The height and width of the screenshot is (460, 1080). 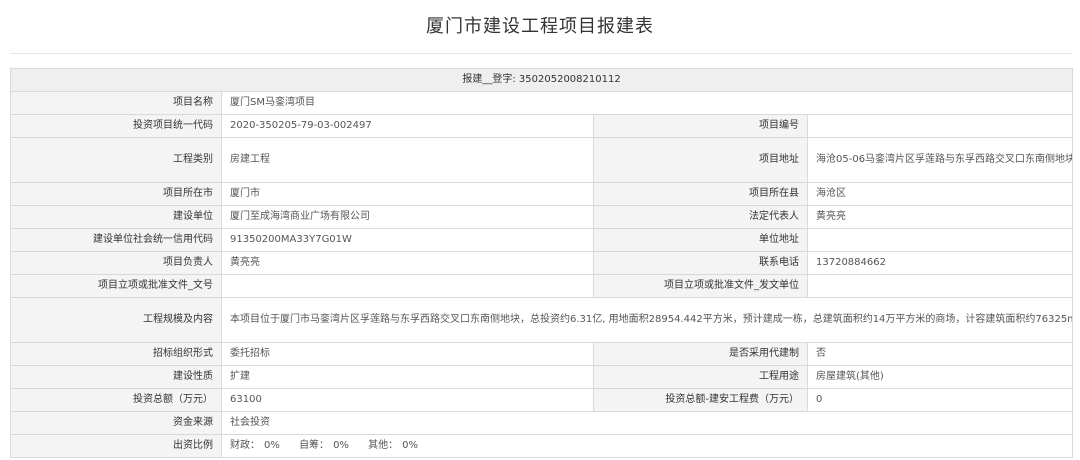 I want to click on approval-doc-unit-label: 项目立项或批准文件_发文单位, so click(x=700, y=286).